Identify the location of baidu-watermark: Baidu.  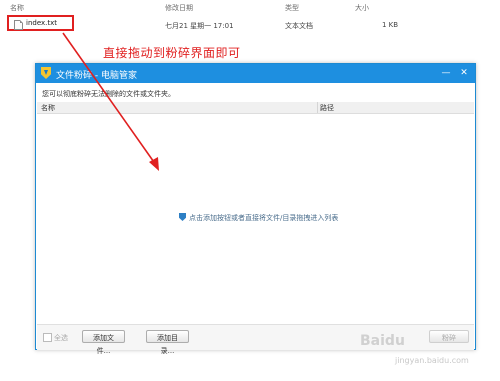
(382, 341).